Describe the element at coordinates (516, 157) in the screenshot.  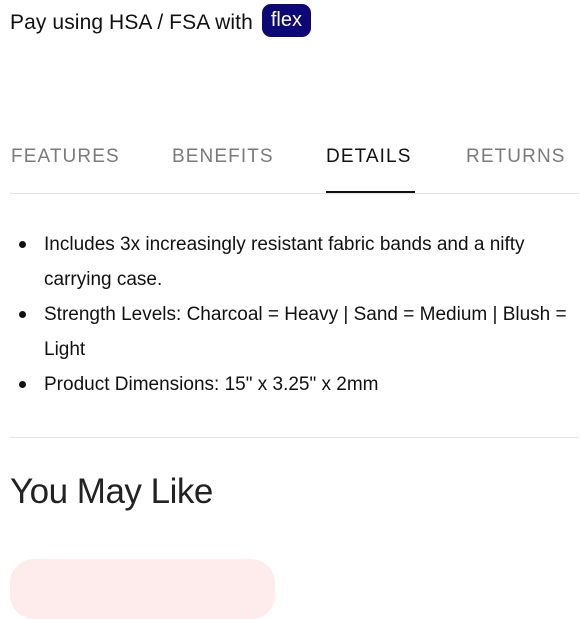
I see `tab-returns: RETURNS` at that location.